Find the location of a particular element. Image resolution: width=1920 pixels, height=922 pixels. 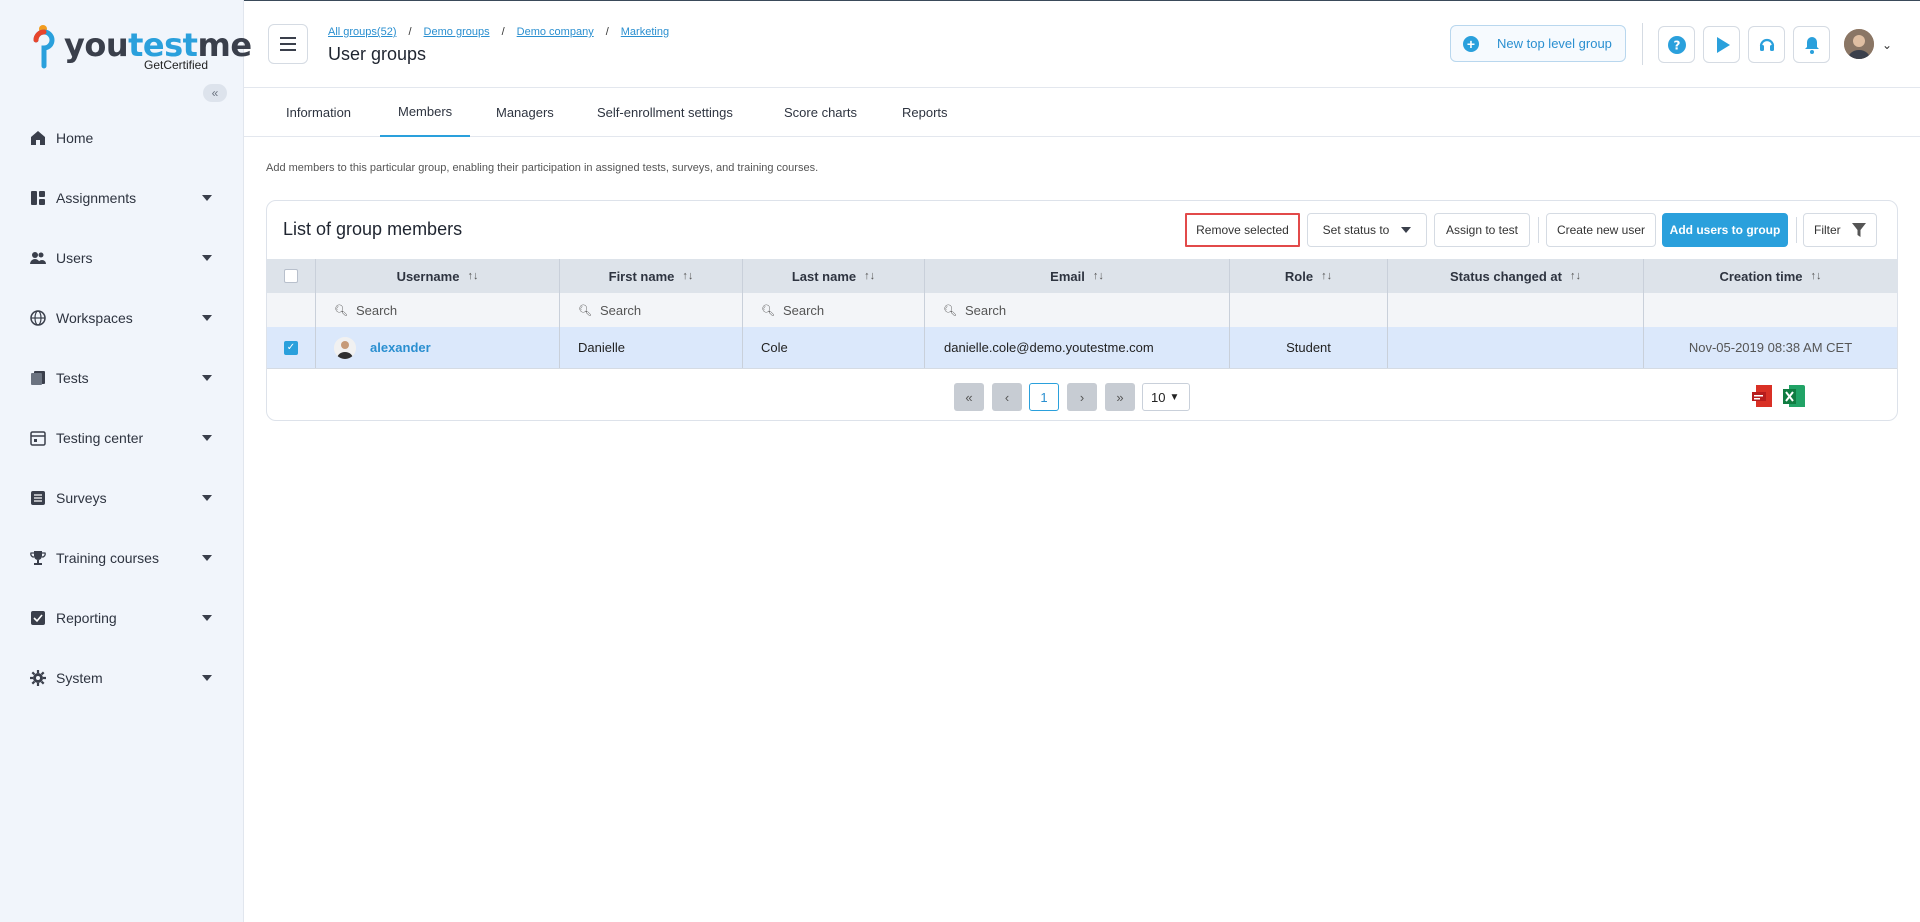

plus-icon: + is located at coordinates (1471, 43).